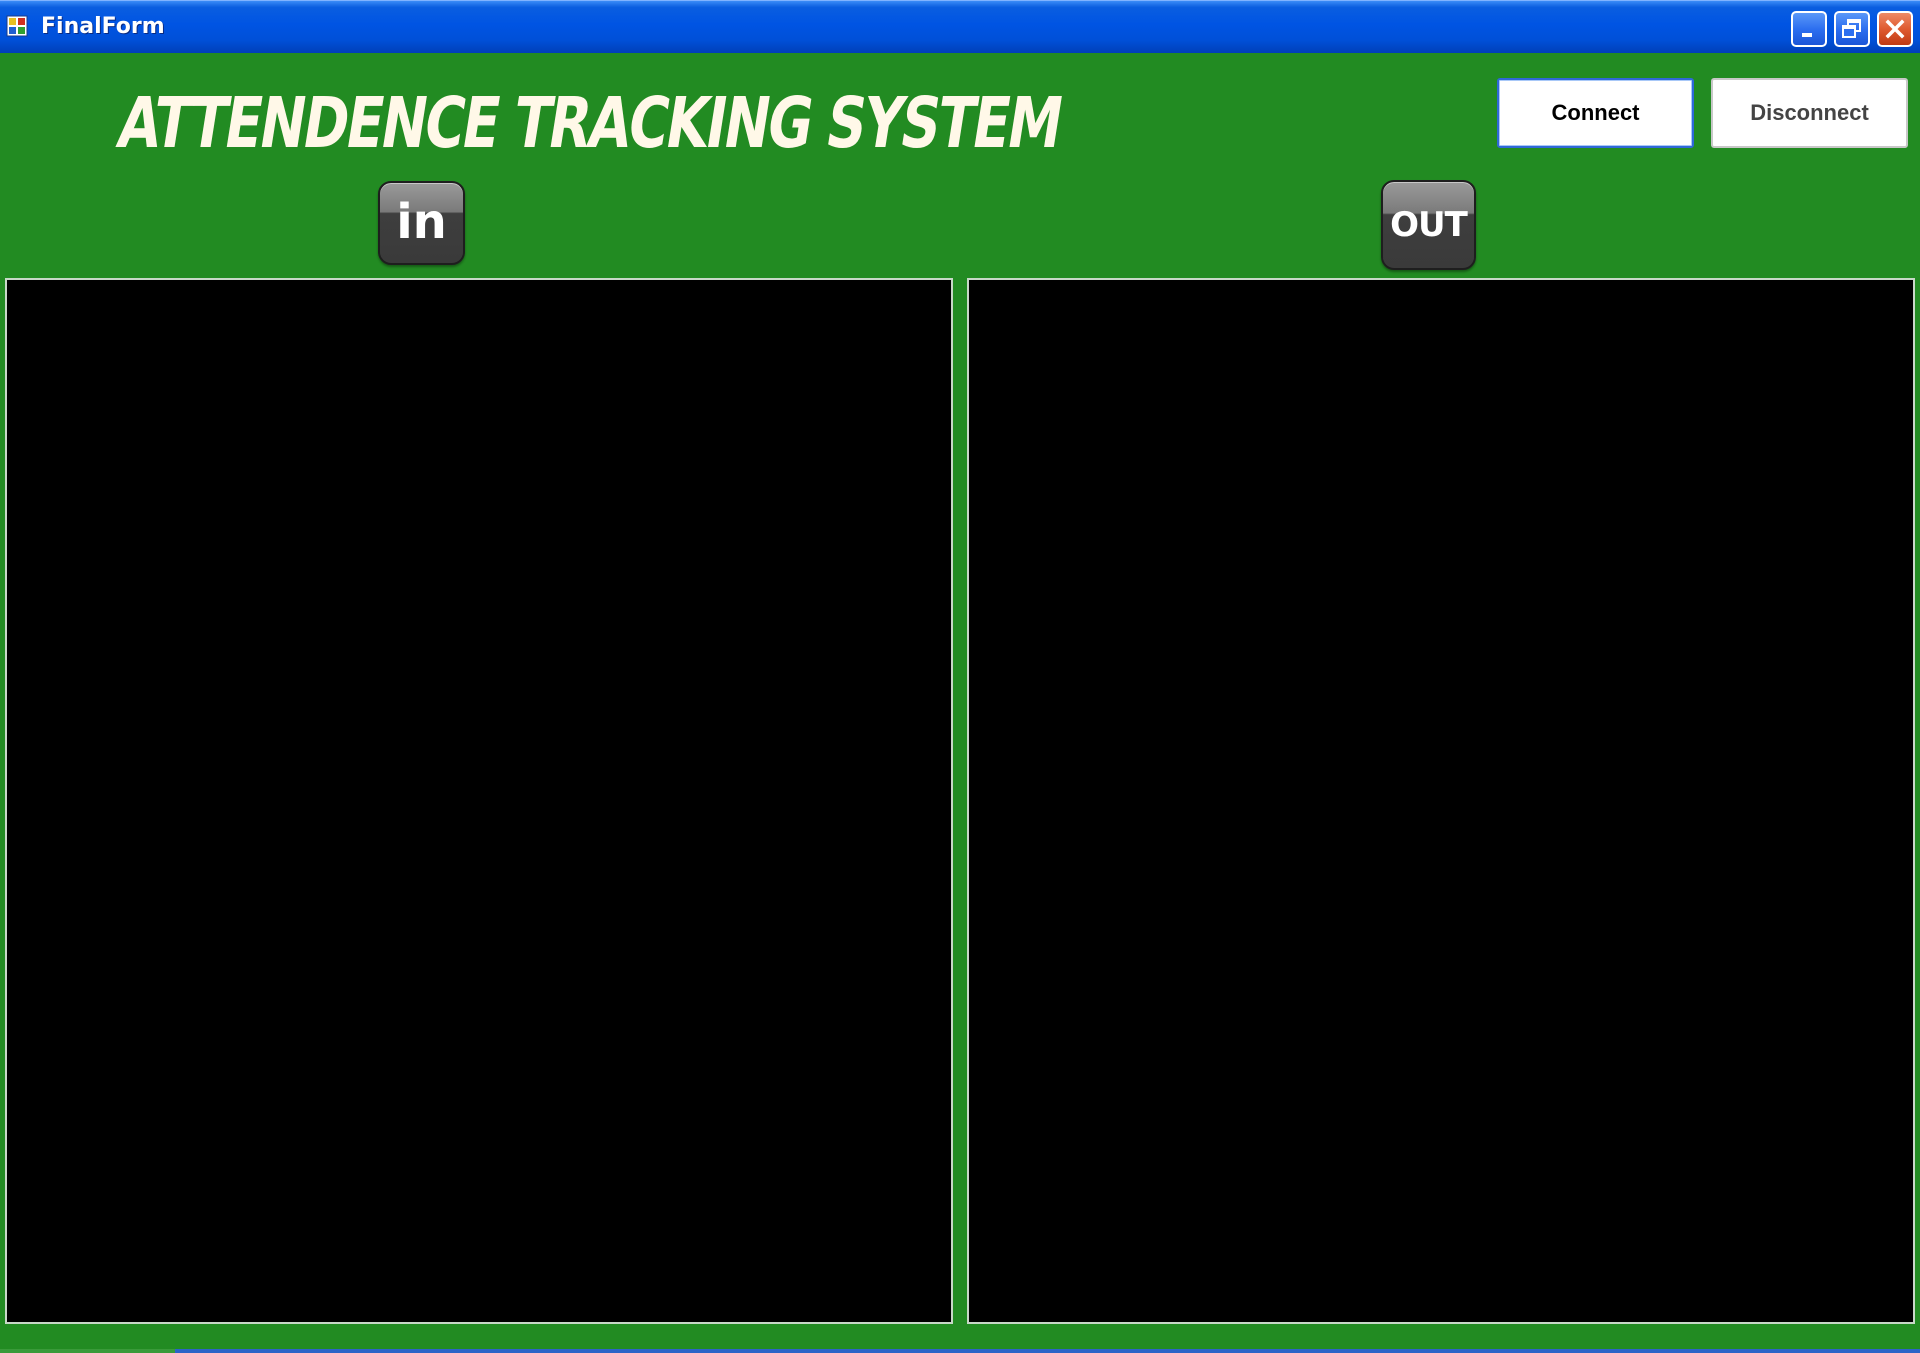  What do you see at coordinates (960, 1351) in the screenshot?
I see `taskbar-edge` at bounding box center [960, 1351].